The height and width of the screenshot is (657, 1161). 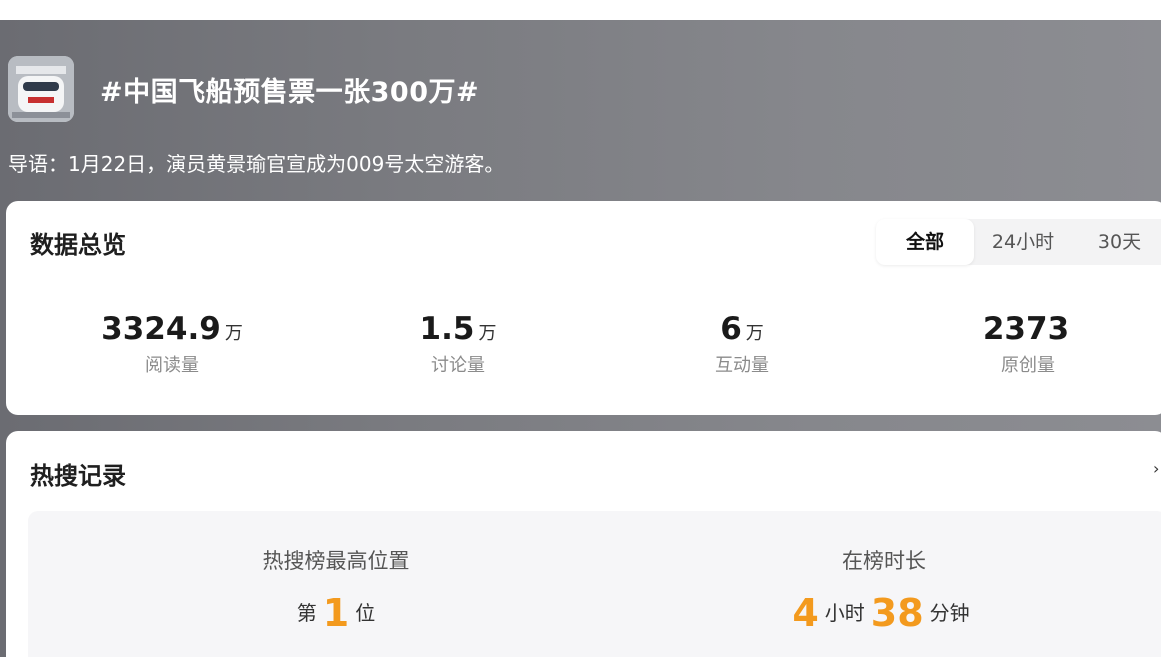 I want to click on stat-interactions-unit: 万, so click(x=754, y=333).